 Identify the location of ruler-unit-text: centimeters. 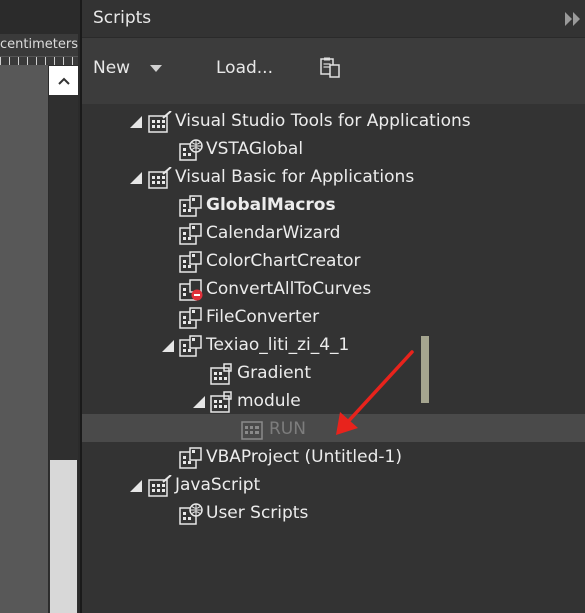
(39, 44).